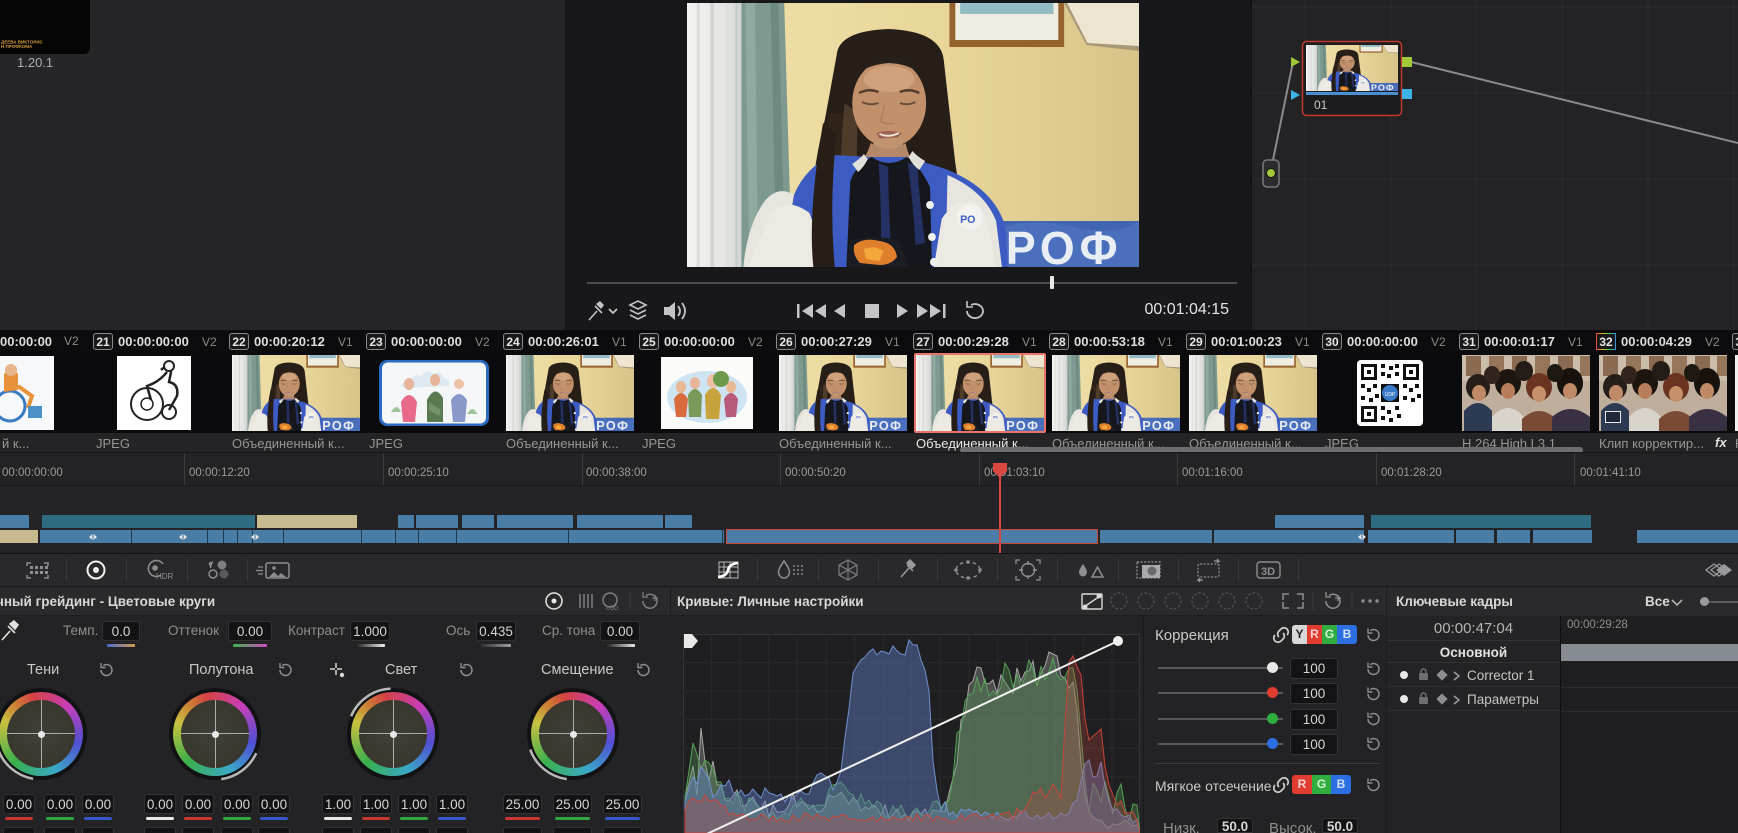 This screenshot has height=833, width=1738. Describe the element at coordinates (1321, 105) in the screenshot. I see `svg-text: 01` at that location.